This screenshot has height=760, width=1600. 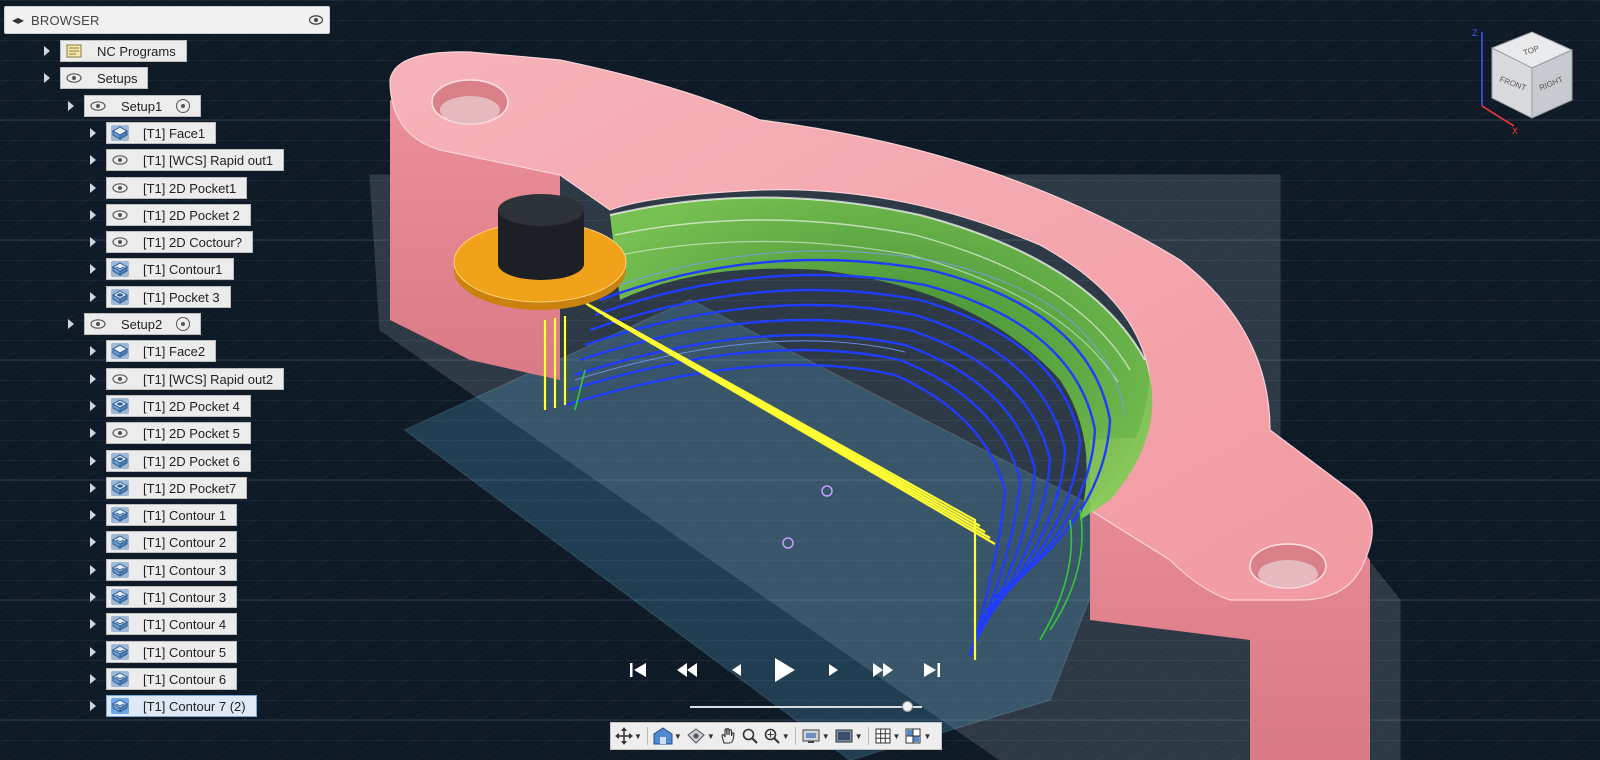 What do you see at coordinates (104, 78) in the screenshot?
I see `browser-tree-item: Setups` at bounding box center [104, 78].